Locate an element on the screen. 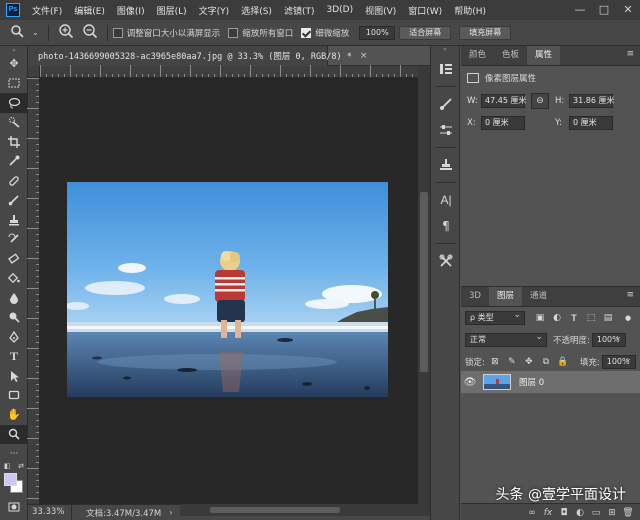  zoom-percent-input: 100% is located at coordinates (377, 32).